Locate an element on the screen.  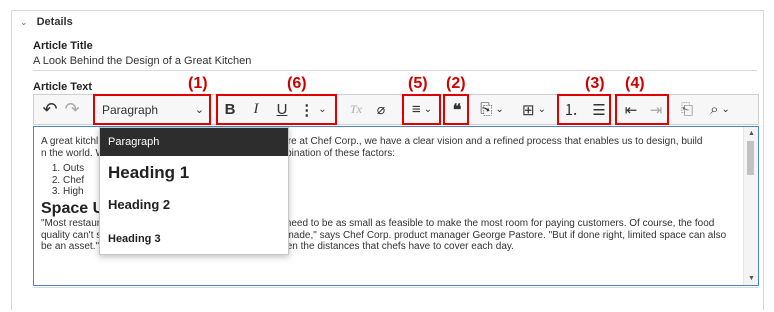
find-replace-button: ⌕ ⌄ is located at coordinates (720, 109).